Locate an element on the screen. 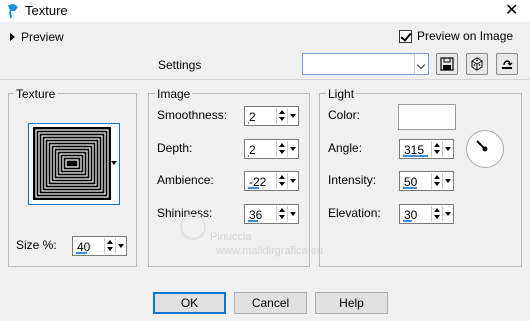  shininess-slider-bar is located at coordinates (253, 221).